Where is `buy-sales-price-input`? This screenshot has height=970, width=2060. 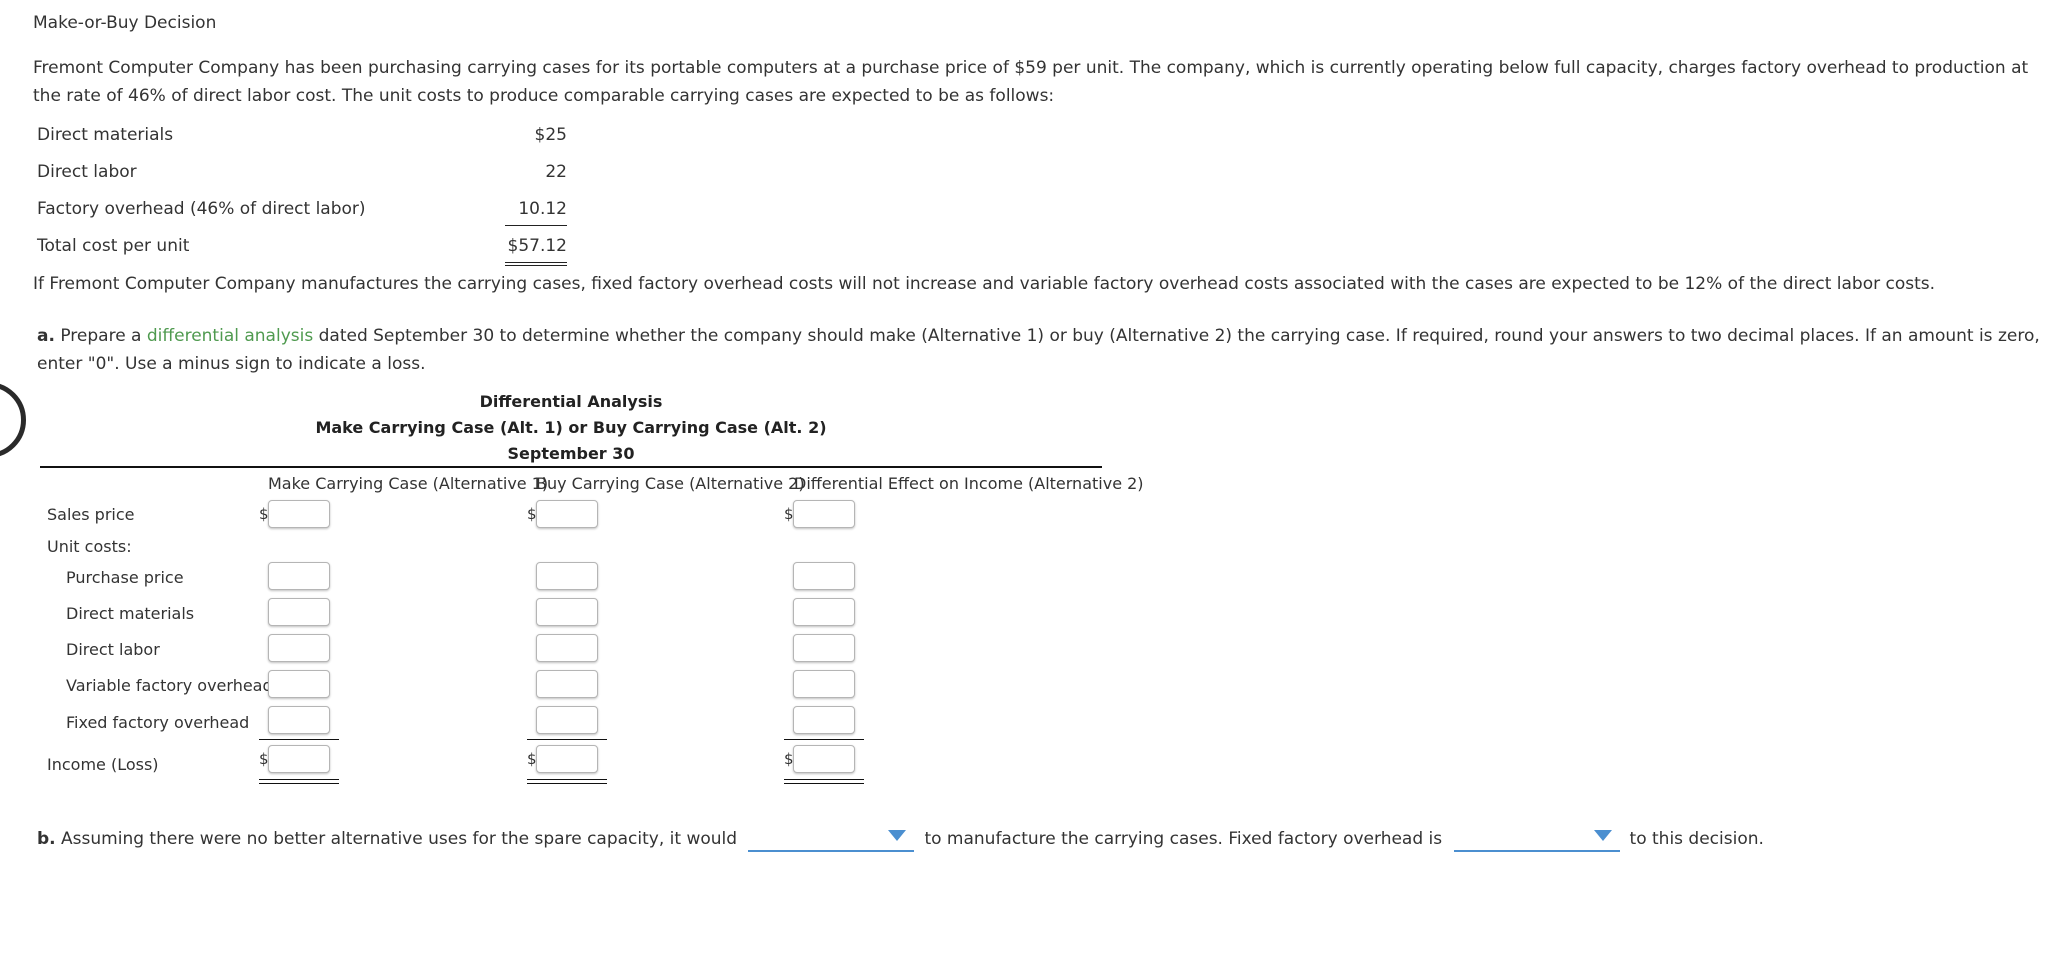 buy-sales-price-input is located at coordinates (567, 514).